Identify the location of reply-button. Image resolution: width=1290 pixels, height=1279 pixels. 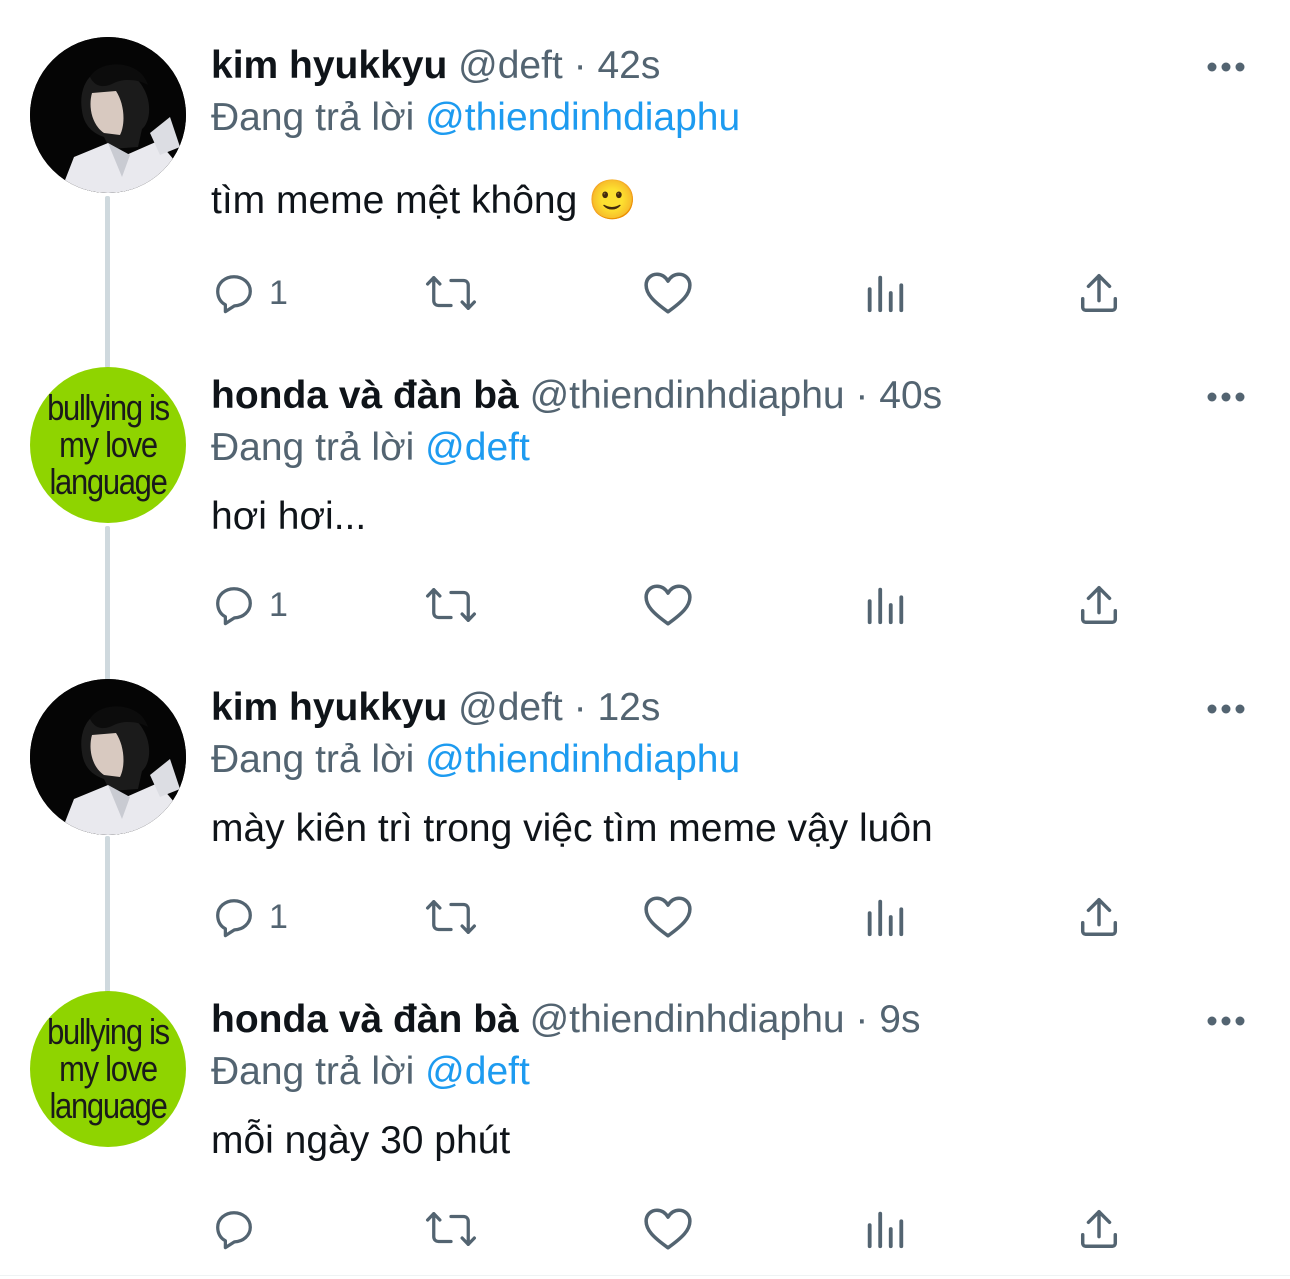
(240, 1229).